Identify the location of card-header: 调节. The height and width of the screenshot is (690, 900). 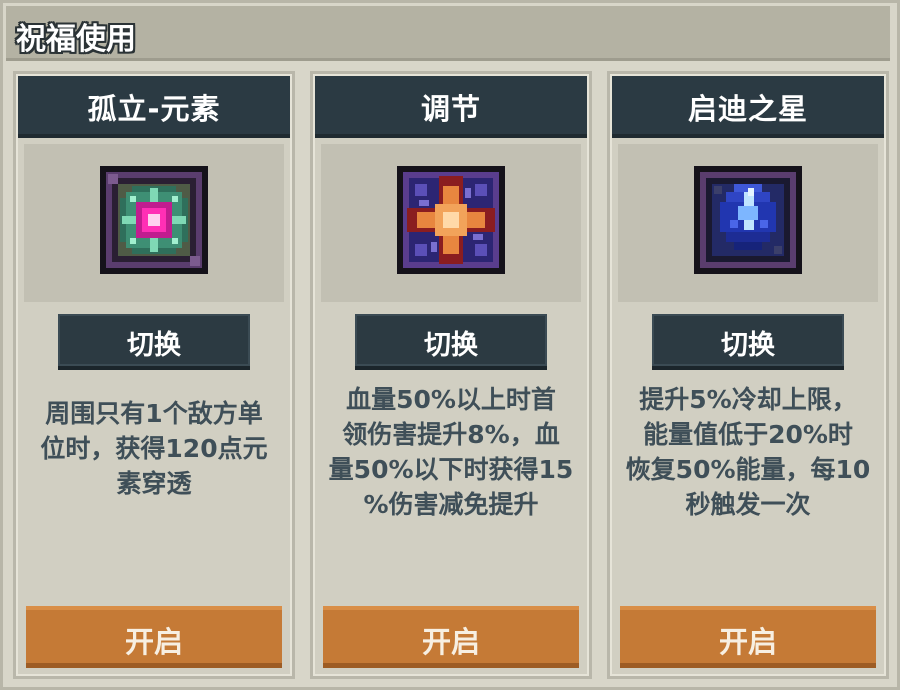
(451, 107).